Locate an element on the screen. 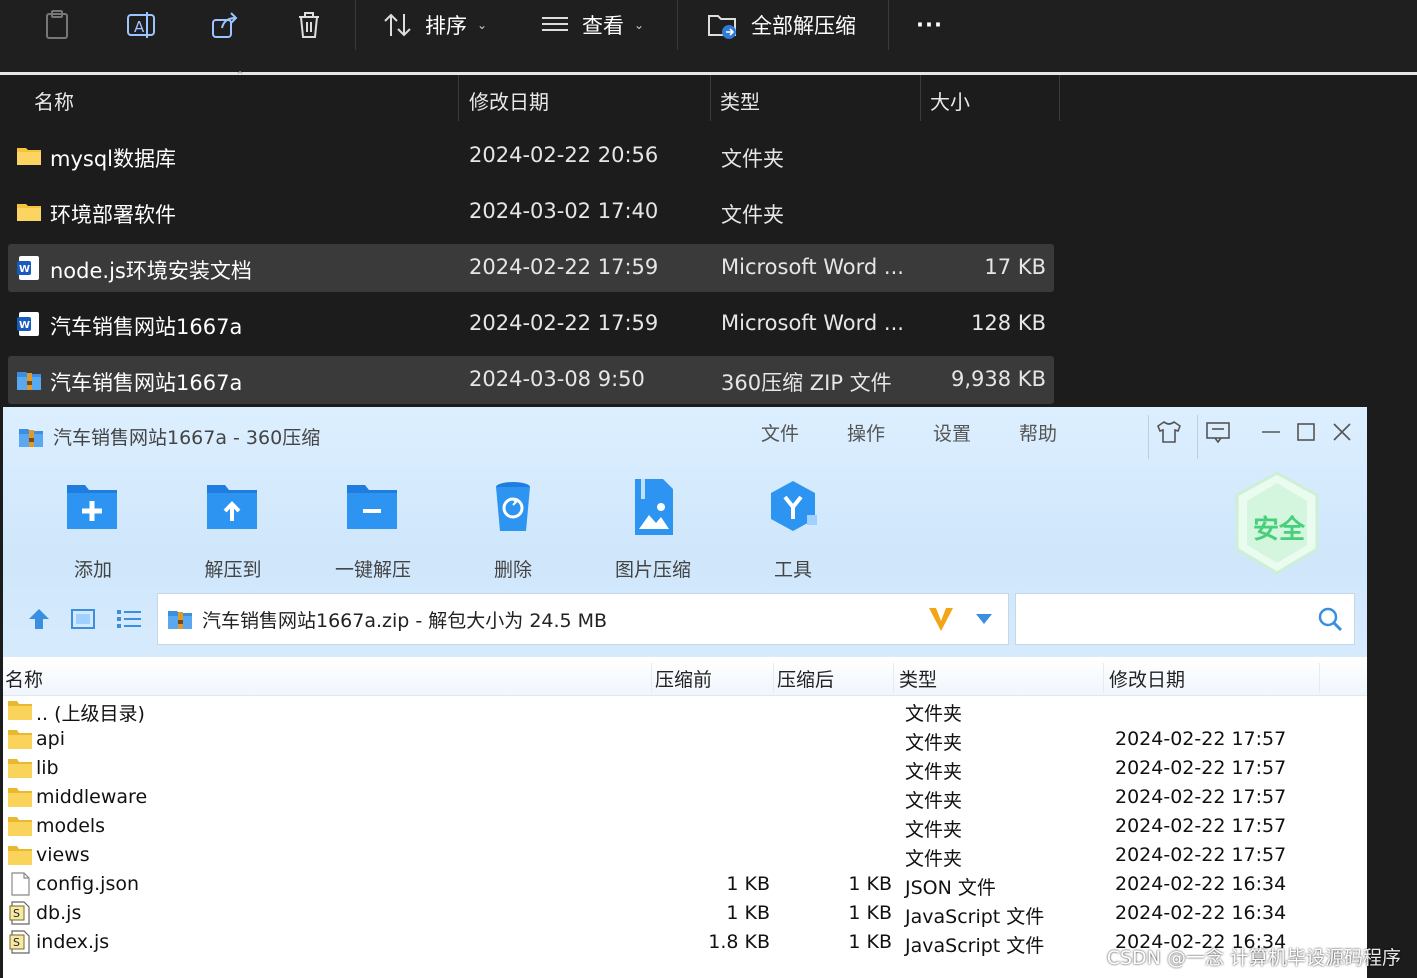  delete-button: 删除 is located at coordinates (513, 529).